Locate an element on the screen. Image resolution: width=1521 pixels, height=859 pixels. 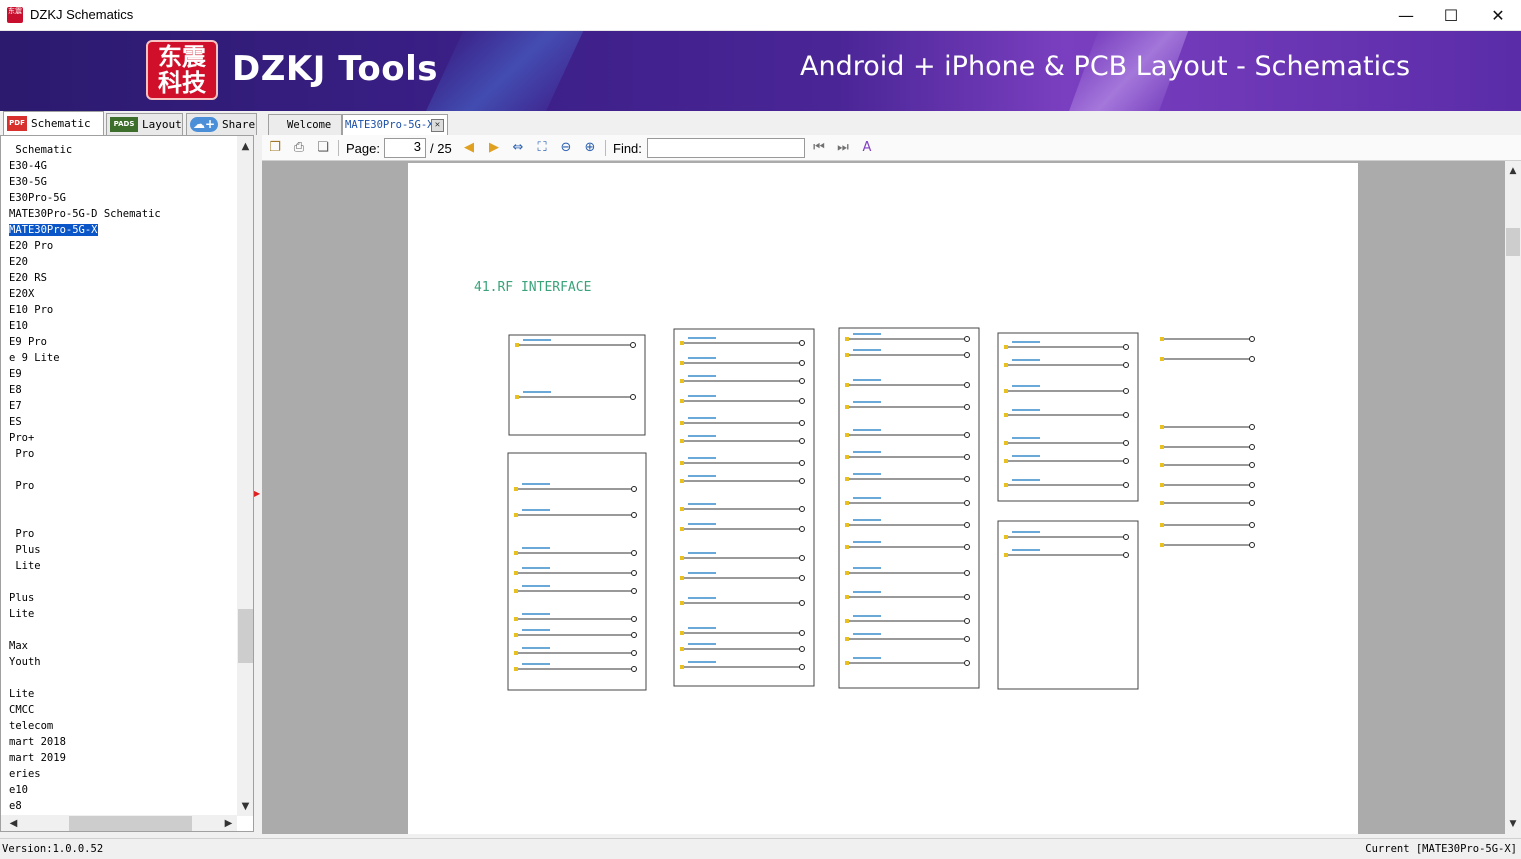
tree-item: CMCC is located at coordinates (123, 710).